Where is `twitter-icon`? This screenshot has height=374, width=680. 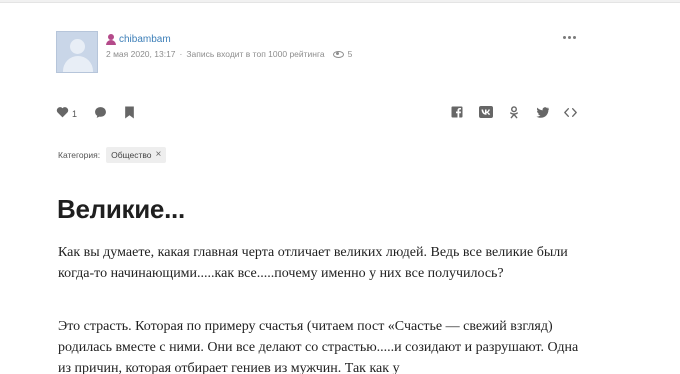
twitter-icon is located at coordinates (542, 112).